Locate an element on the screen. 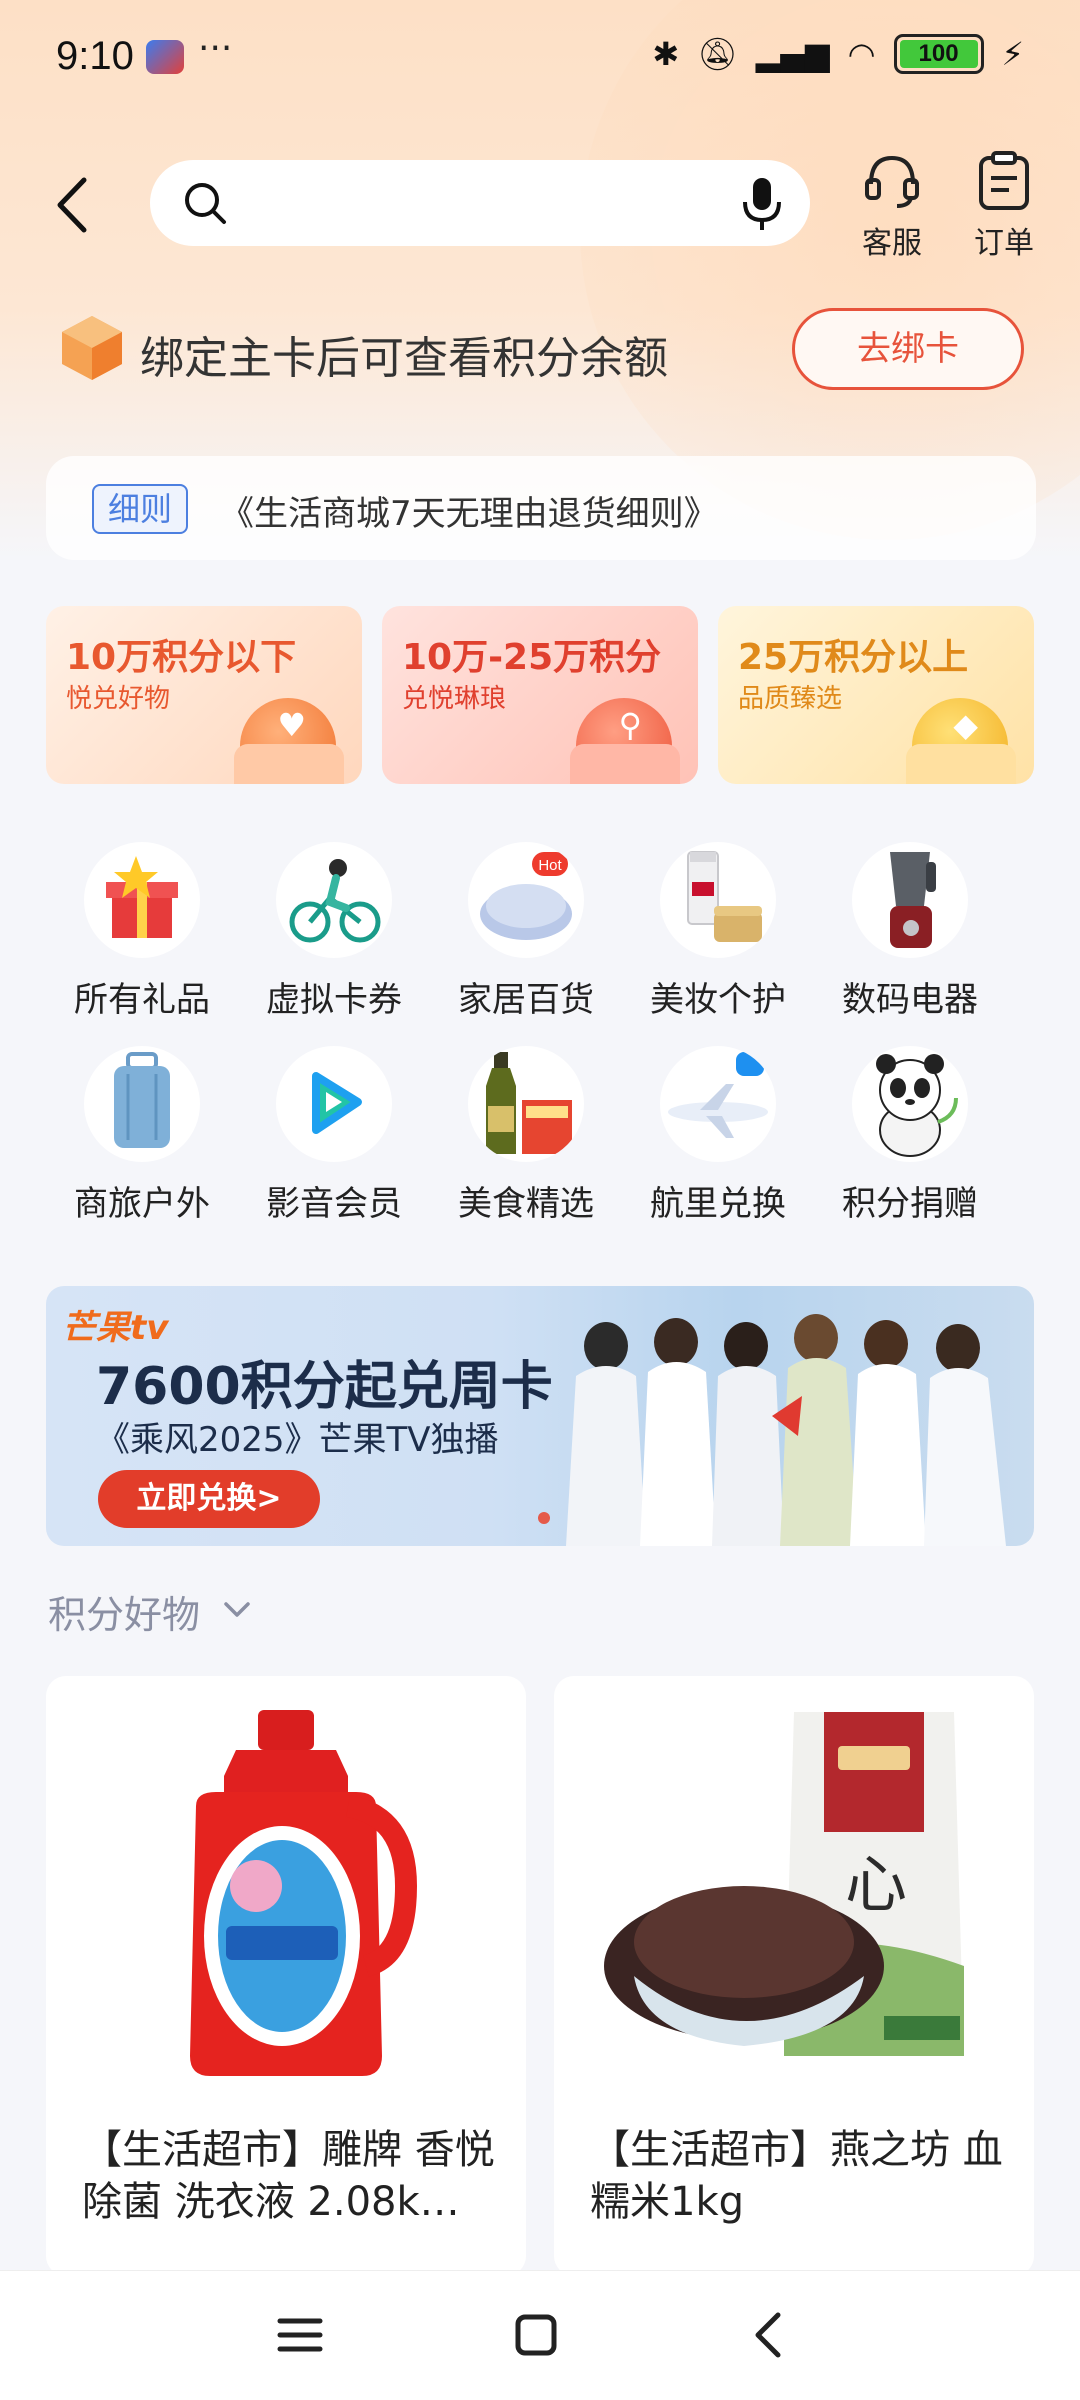 This screenshot has height=2400, width=1080. promo-headline: 7600积分起兑周卡 is located at coordinates (324, 1387).